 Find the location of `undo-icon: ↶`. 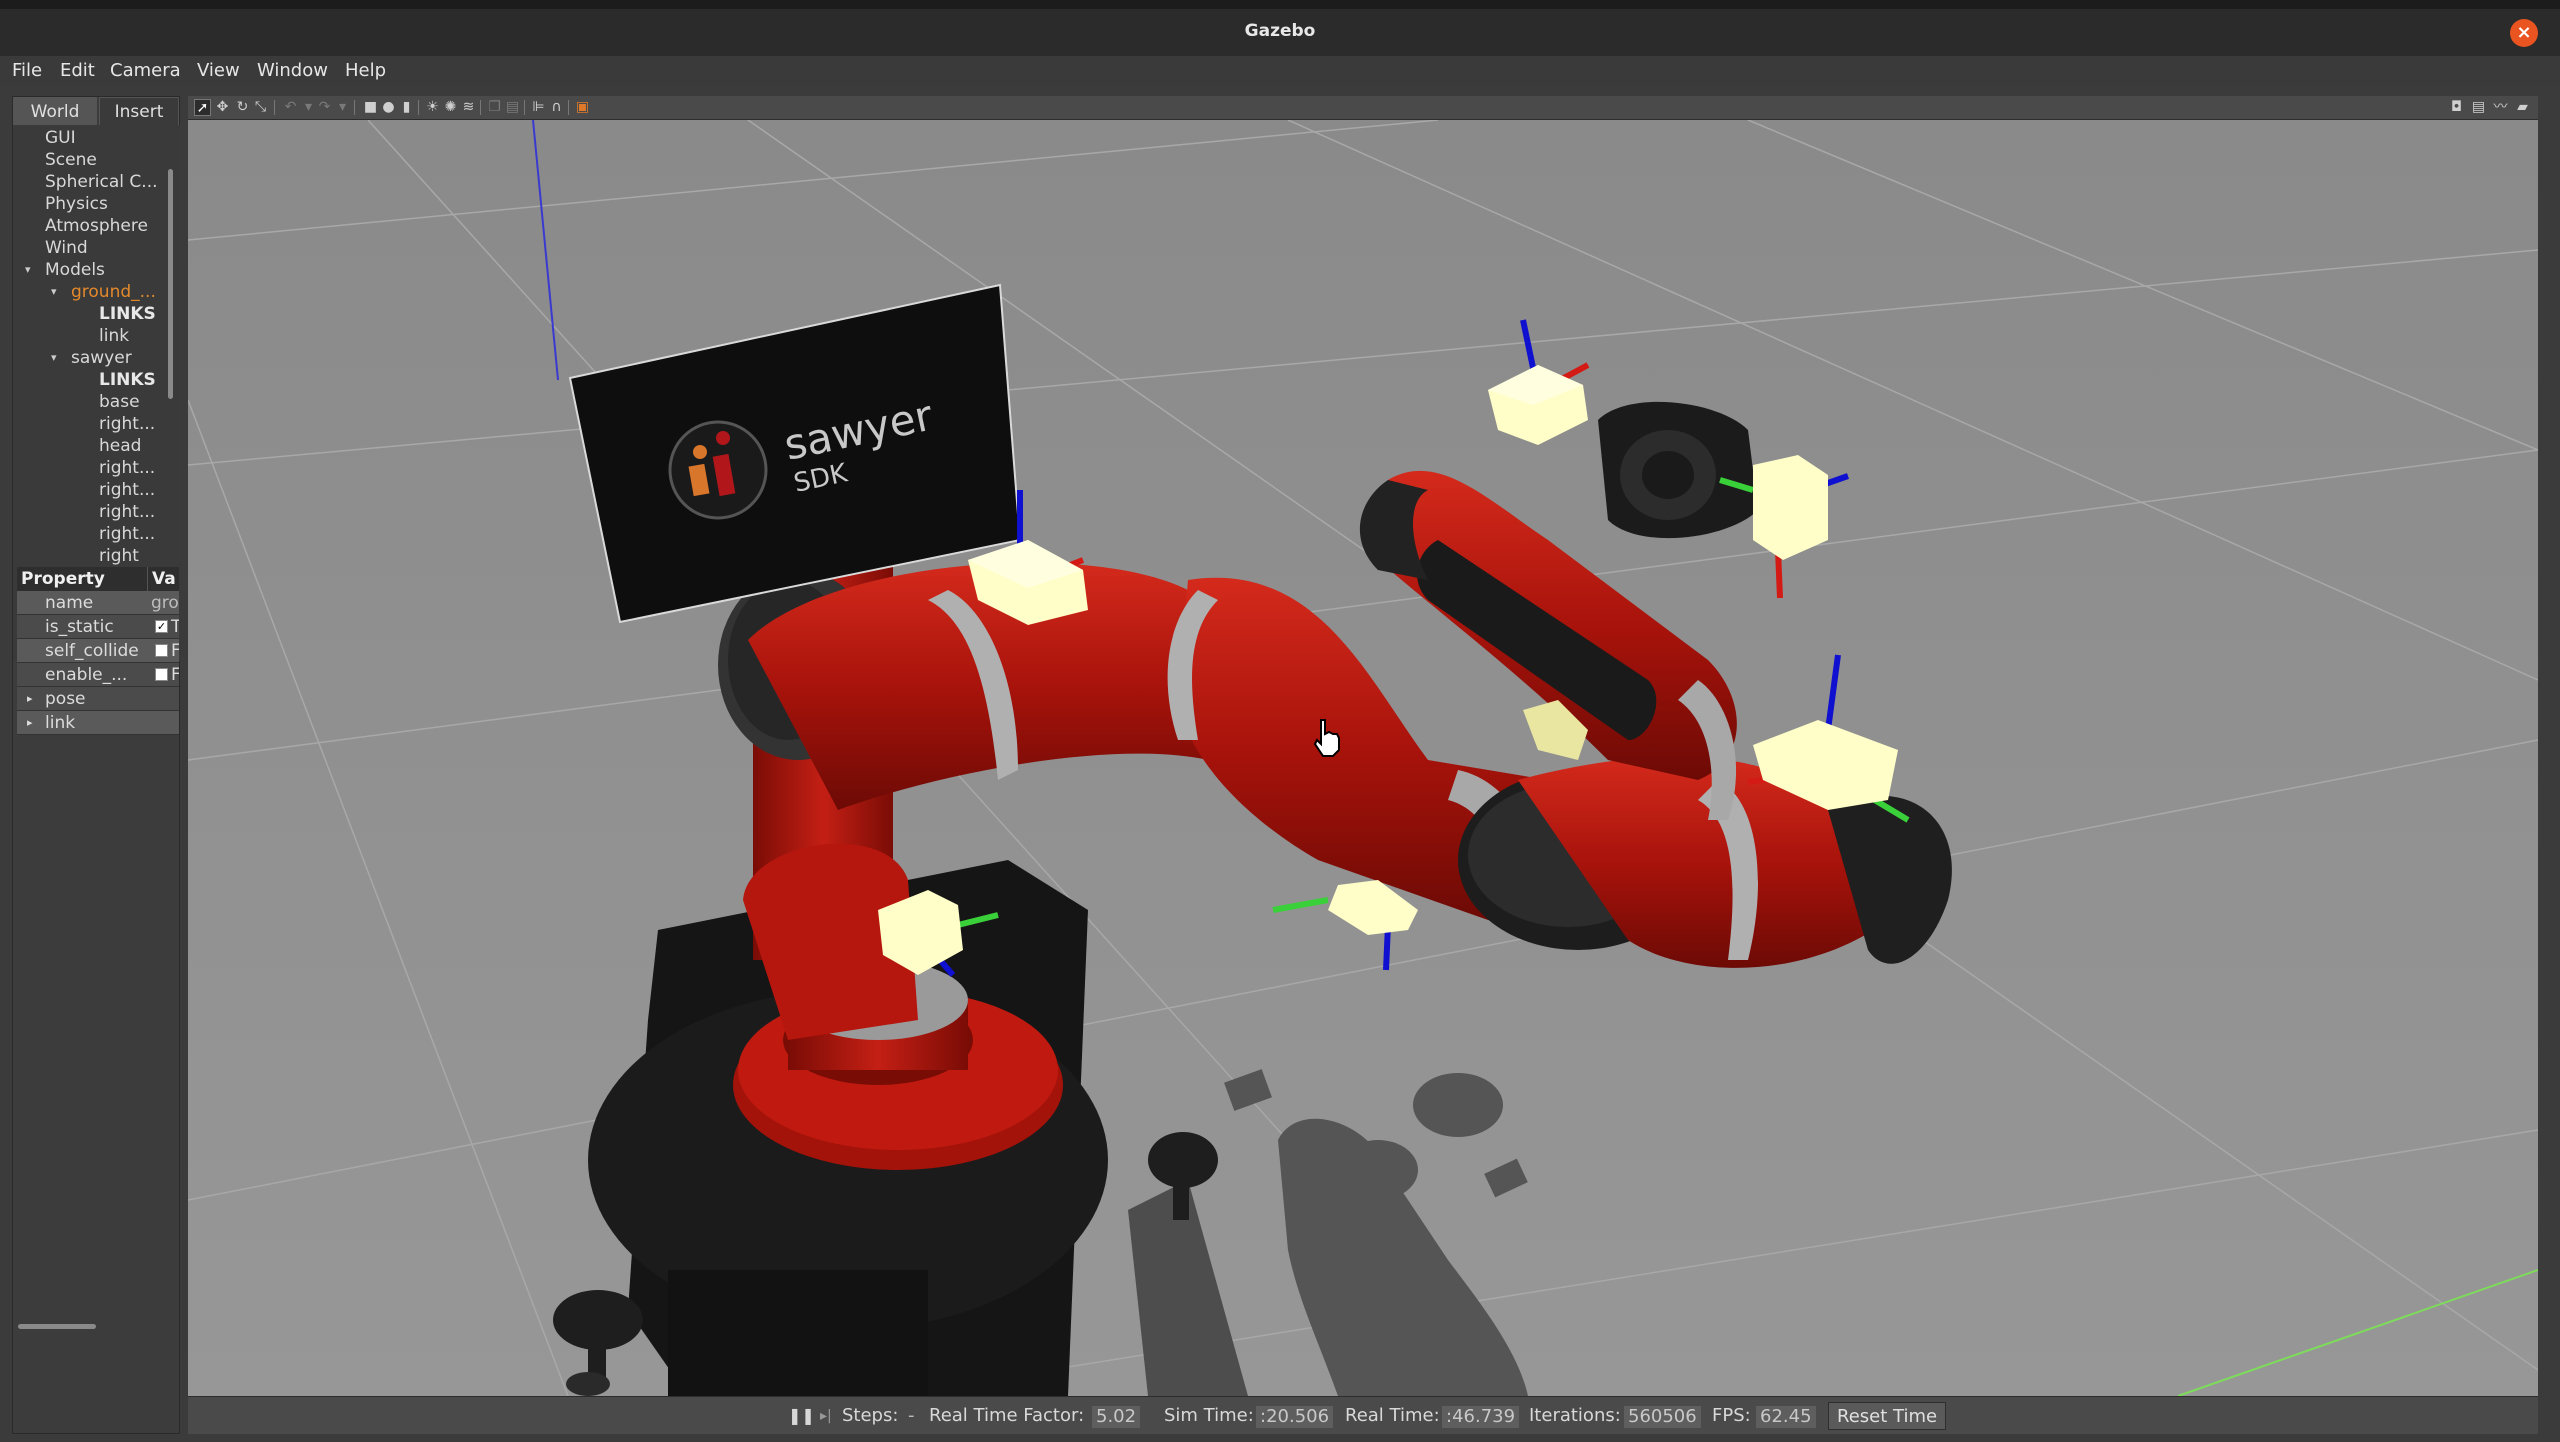

undo-icon: ↶ is located at coordinates (290, 107).